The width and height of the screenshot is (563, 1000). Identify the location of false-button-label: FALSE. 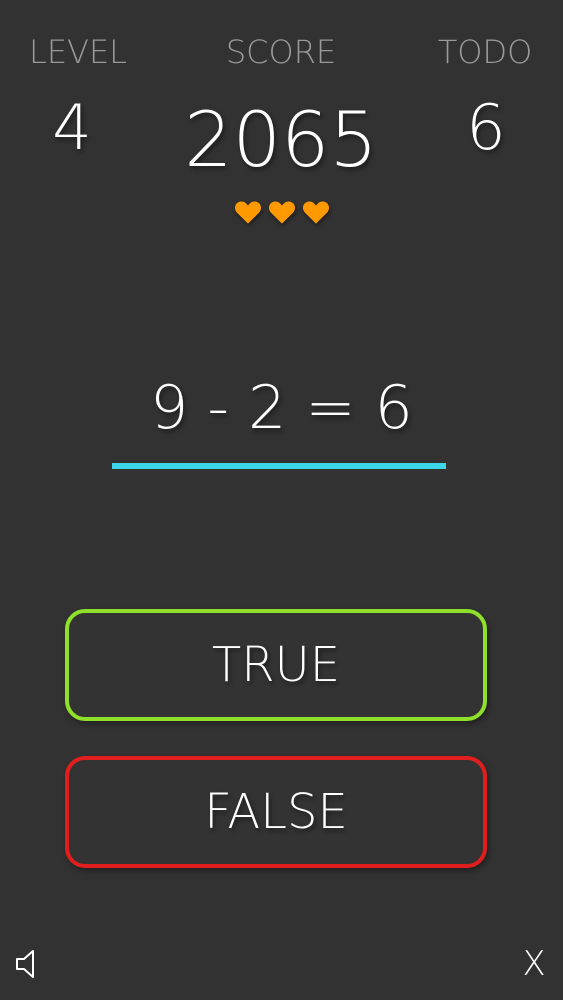
(276, 812).